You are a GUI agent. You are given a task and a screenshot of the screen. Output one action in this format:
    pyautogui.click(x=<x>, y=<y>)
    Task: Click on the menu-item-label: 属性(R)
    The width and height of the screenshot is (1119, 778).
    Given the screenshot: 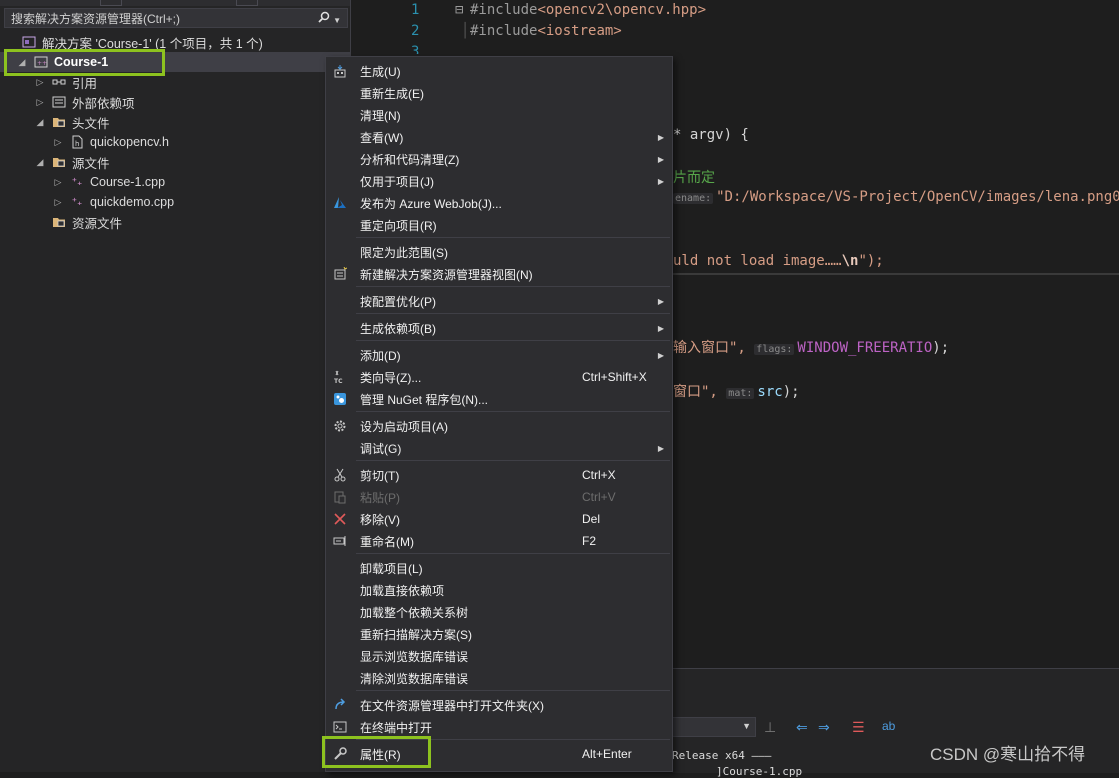 What is the action you would take?
    pyautogui.click(x=380, y=754)
    